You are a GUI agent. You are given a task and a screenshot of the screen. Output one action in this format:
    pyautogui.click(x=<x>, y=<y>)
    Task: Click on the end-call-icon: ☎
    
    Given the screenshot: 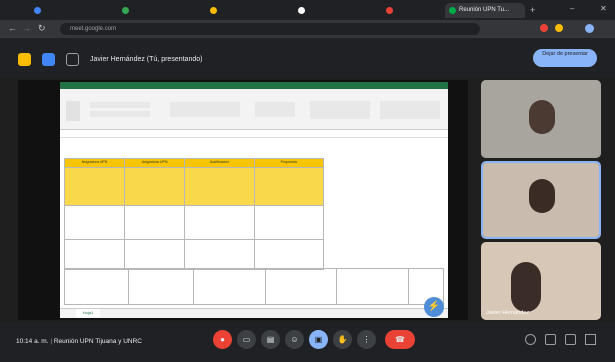 What is the action you would take?
    pyautogui.click(x=400, y=339)
    